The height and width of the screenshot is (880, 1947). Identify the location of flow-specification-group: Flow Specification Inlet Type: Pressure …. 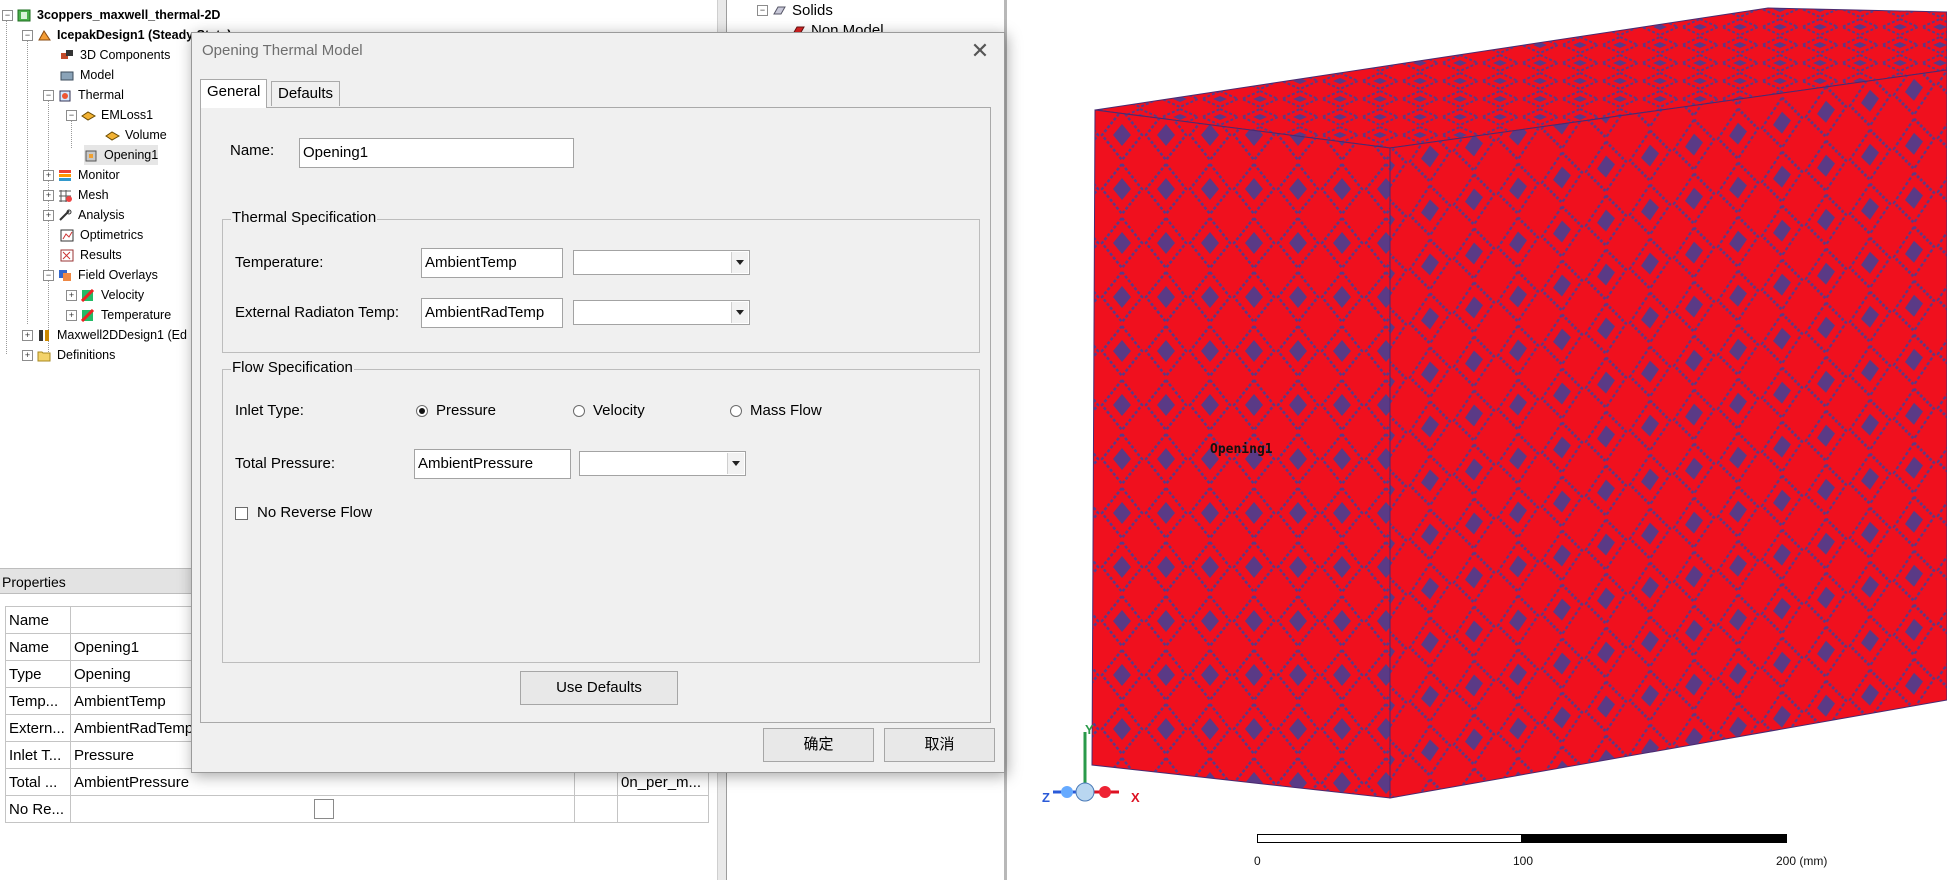
(601, 511).